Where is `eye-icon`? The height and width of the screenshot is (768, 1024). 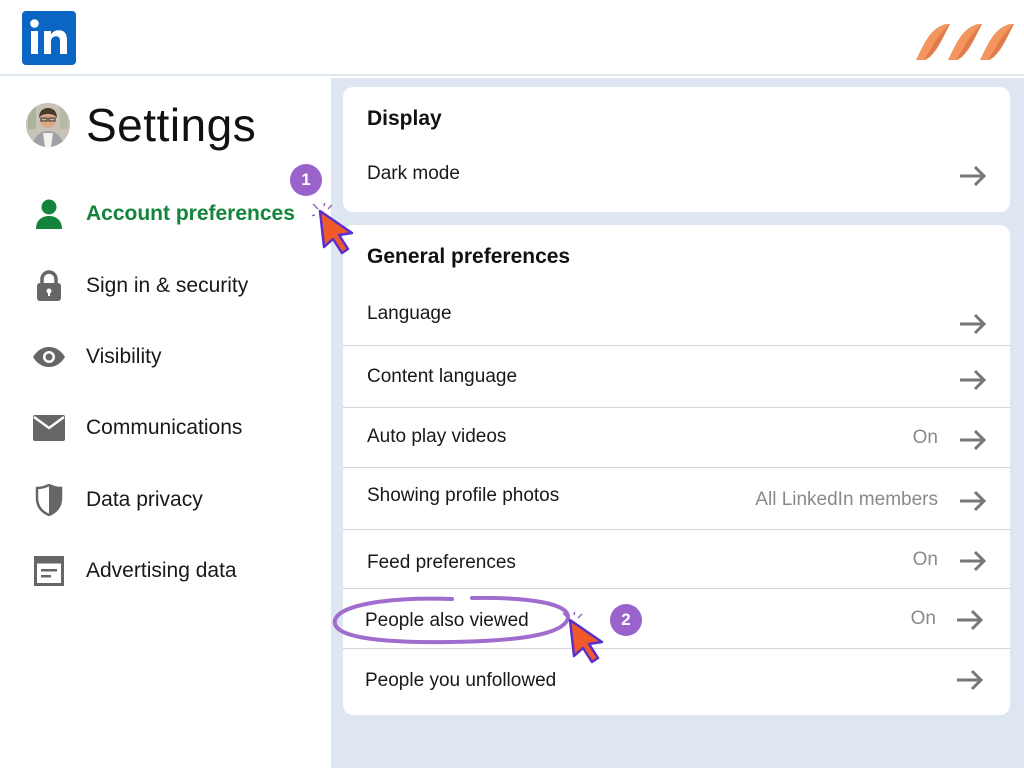 eye-icon is located at coordinates (49, 357).